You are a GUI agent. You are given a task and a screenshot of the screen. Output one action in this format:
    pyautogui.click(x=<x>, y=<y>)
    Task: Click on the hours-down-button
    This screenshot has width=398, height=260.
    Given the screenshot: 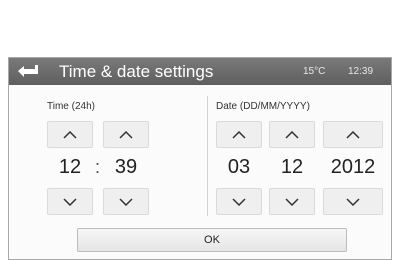 What is the action you would take?
    pyautogui.click(x=70, y=201)
    